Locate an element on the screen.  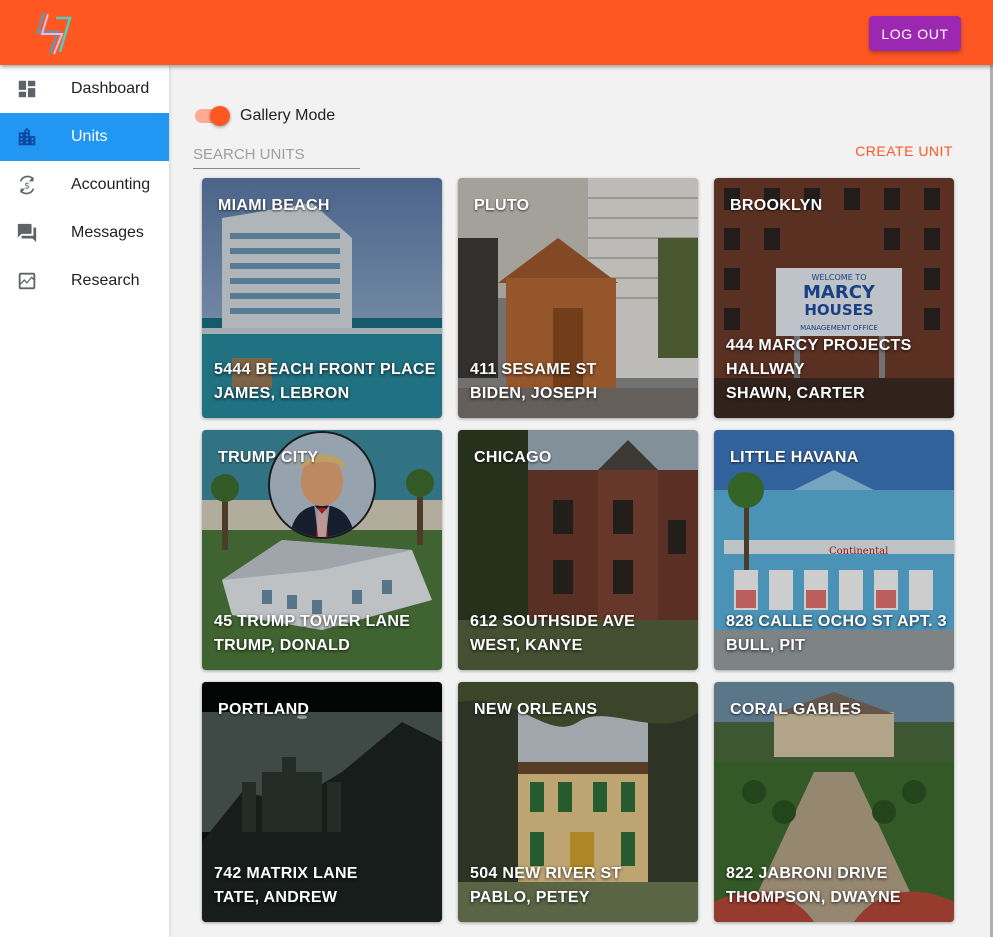
unit-city: TRUMP CITY is located at coordinates (268, 457).